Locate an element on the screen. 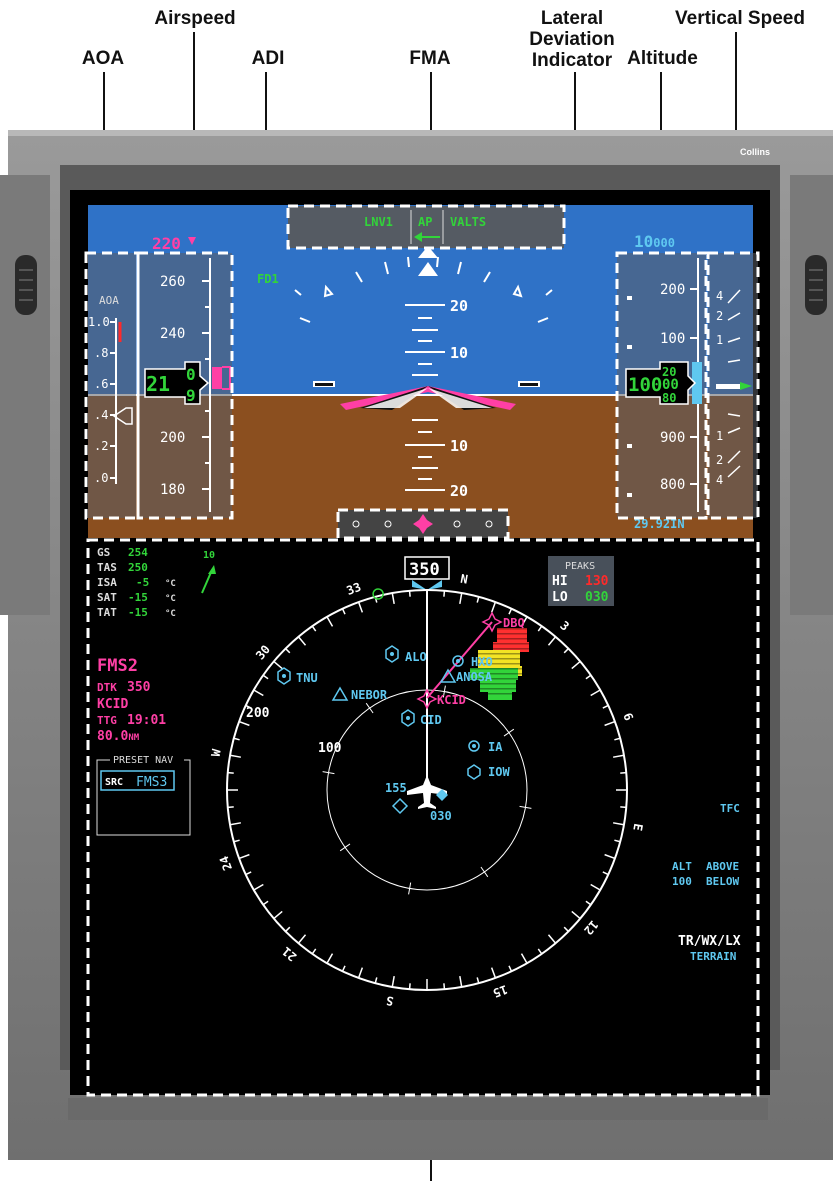  svg-text: IA is located at coordinates (495, 747).